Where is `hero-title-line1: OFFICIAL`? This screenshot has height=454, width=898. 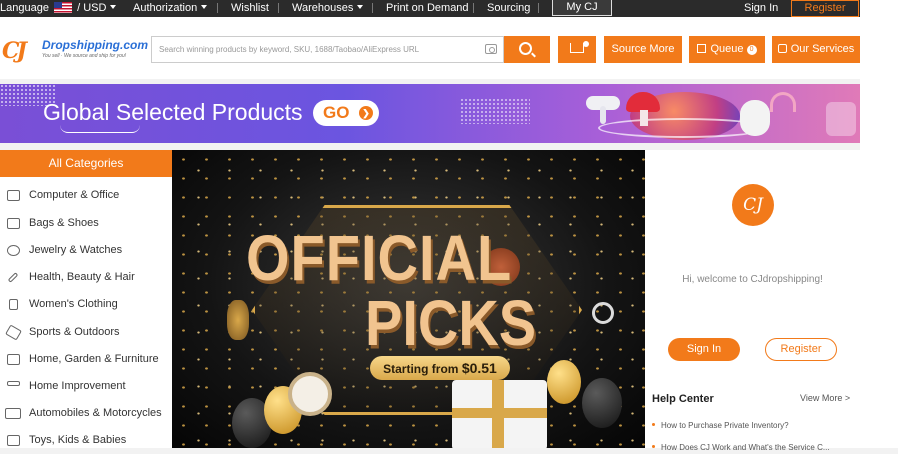
hero-title-line1: OFFICIAL is located at coordinates (379, 257).